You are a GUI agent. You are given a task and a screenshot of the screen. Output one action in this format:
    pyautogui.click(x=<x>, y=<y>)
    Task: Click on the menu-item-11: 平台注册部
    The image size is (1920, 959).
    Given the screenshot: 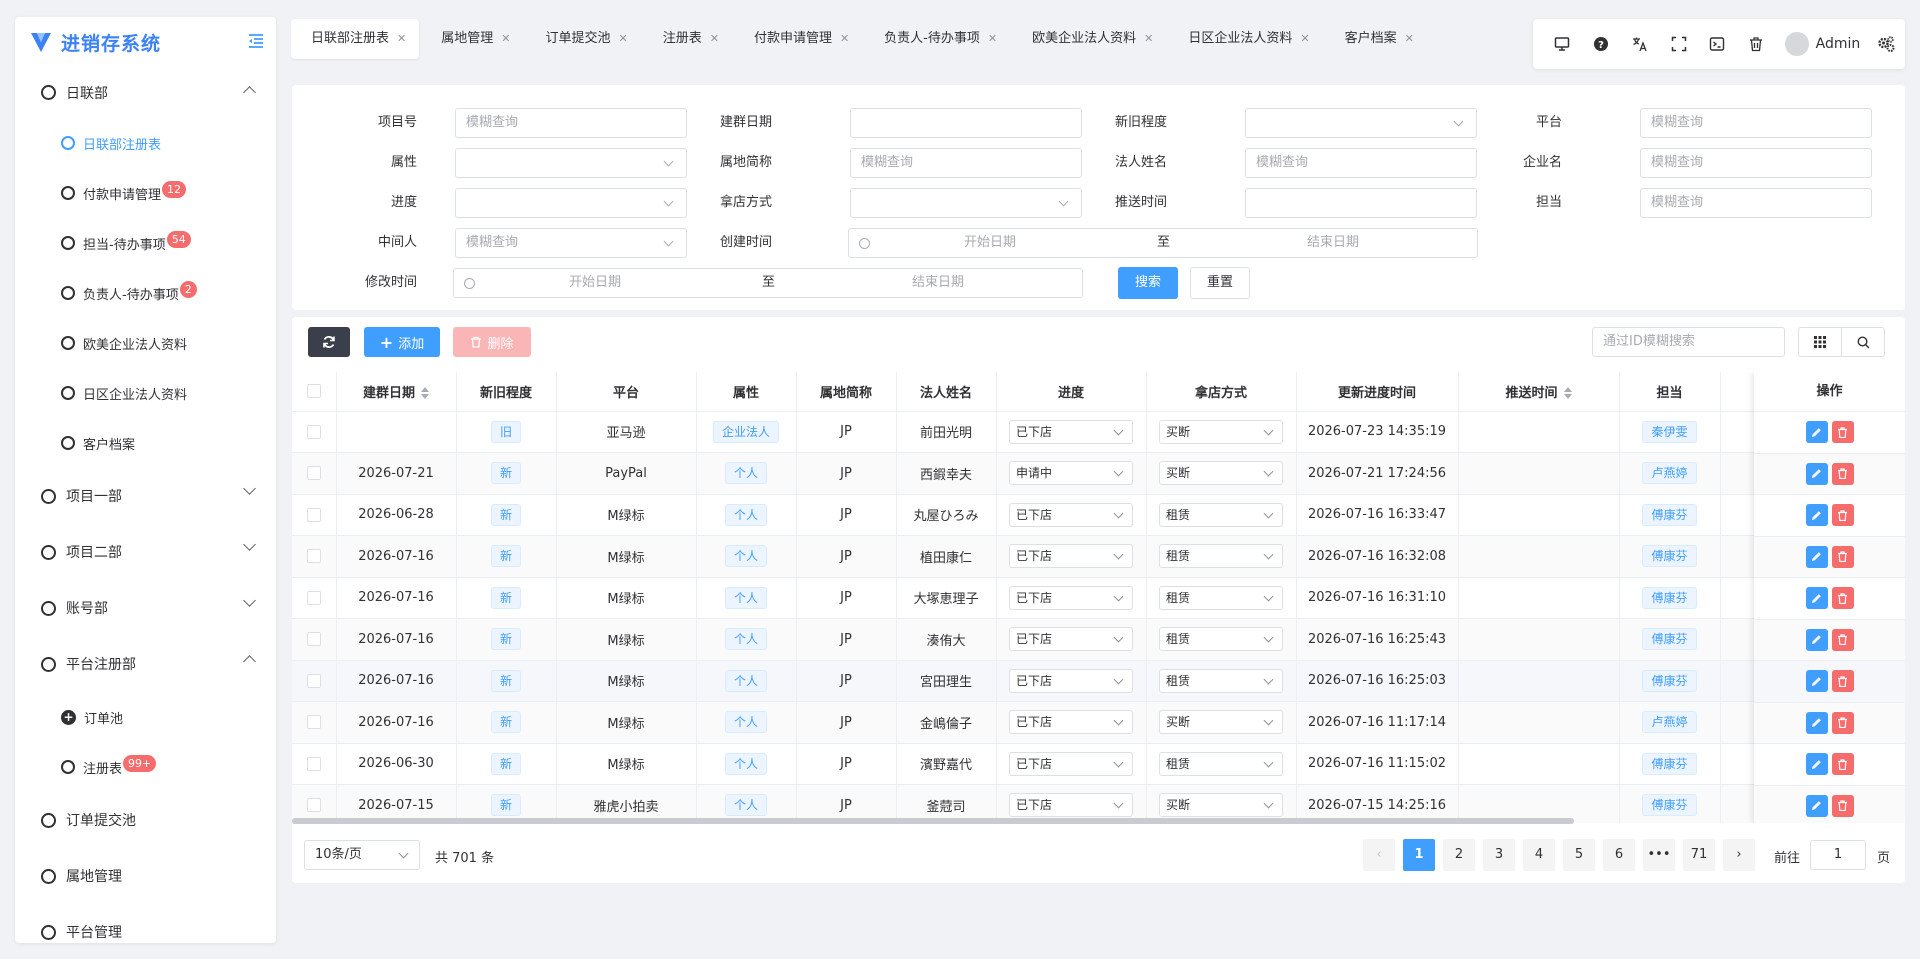 What is the action you would take?
    pyautogui.click(x=145, y=664)
    